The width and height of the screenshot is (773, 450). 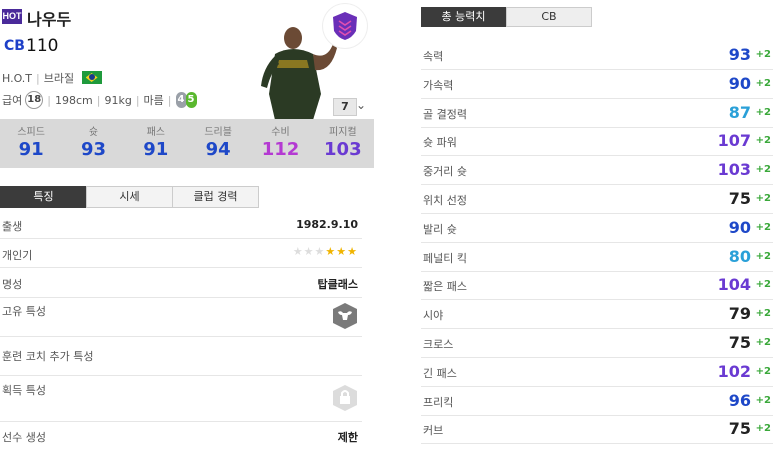 What do you see at coordinates (181, 399) in the screenshot?
I see `row-acquired-trait: 획득 특성` at bounding box center [181, 399].